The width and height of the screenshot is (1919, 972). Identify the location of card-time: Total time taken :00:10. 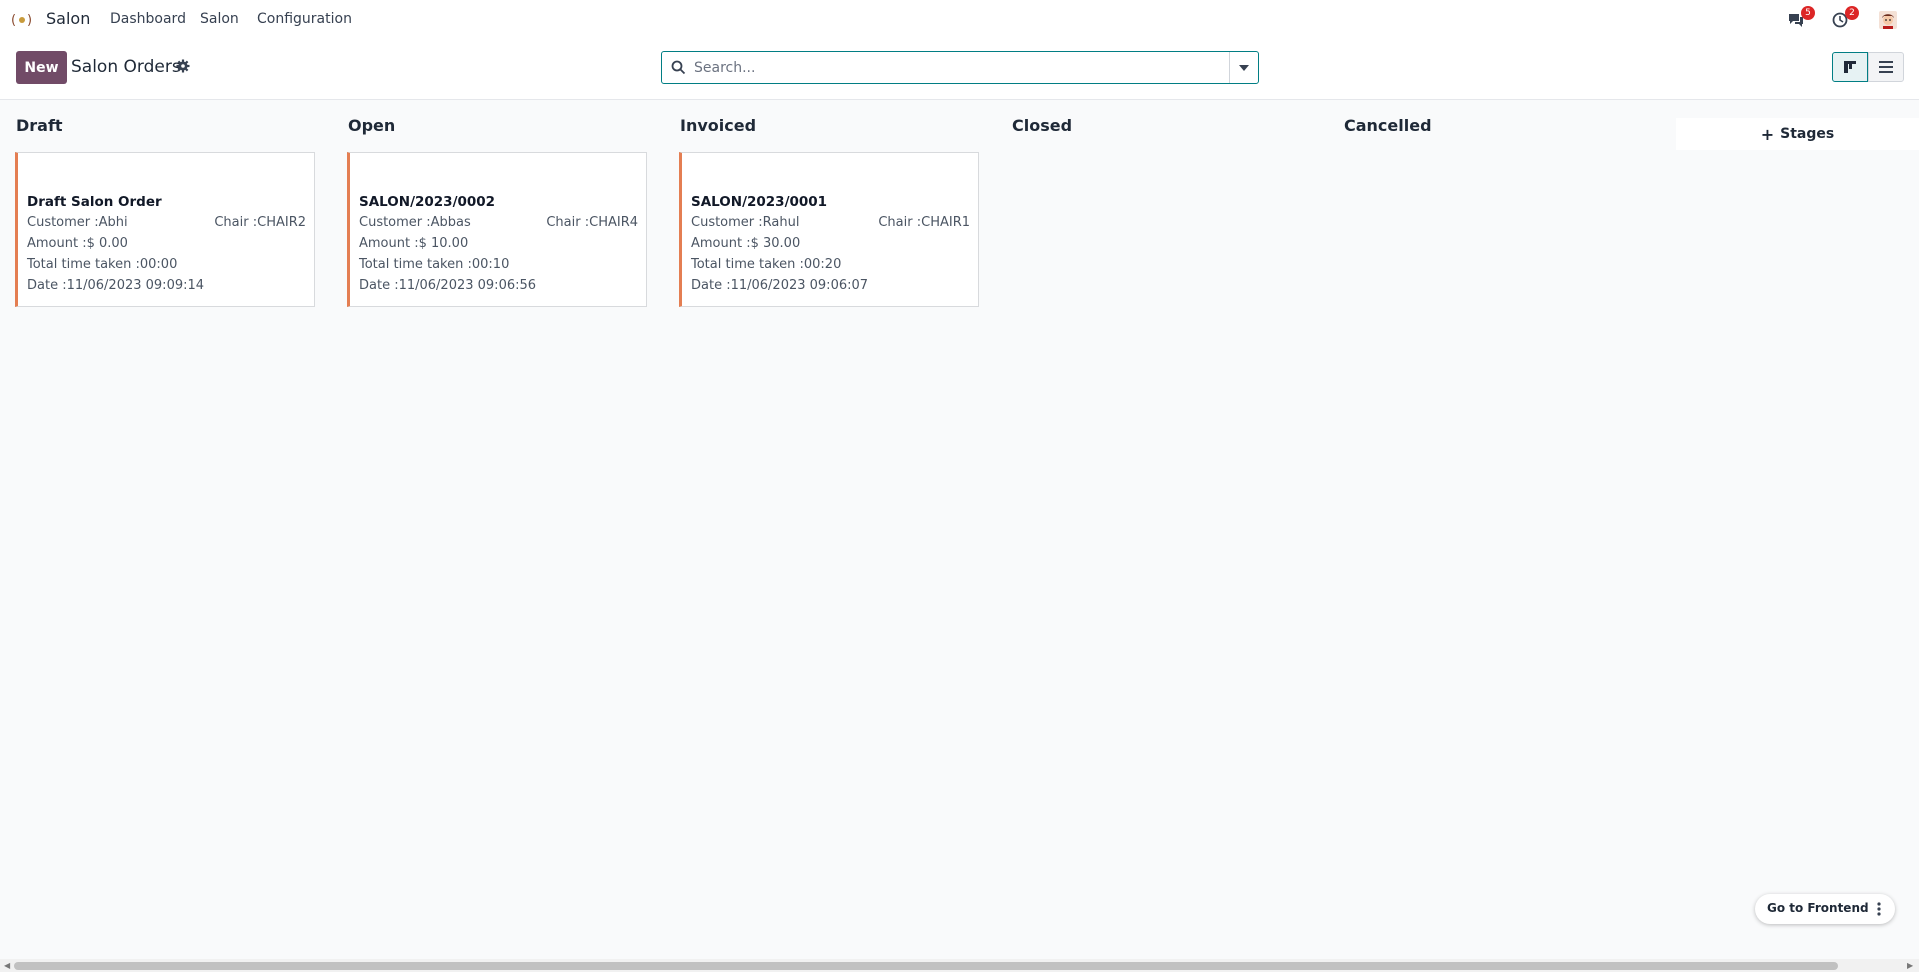
(434, 264).